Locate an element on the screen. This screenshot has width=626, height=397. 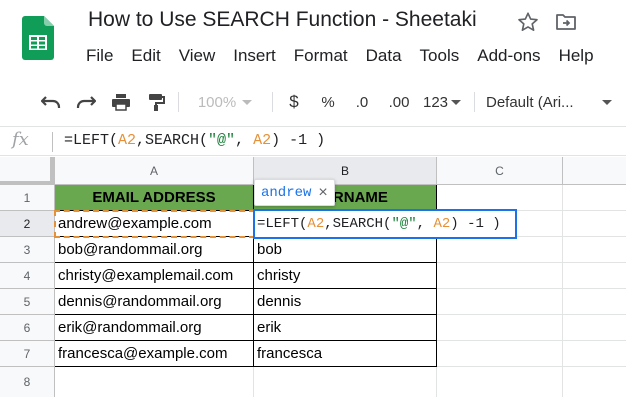
cell-a3: bob@randommail.org is located at coordinates (154, 250).